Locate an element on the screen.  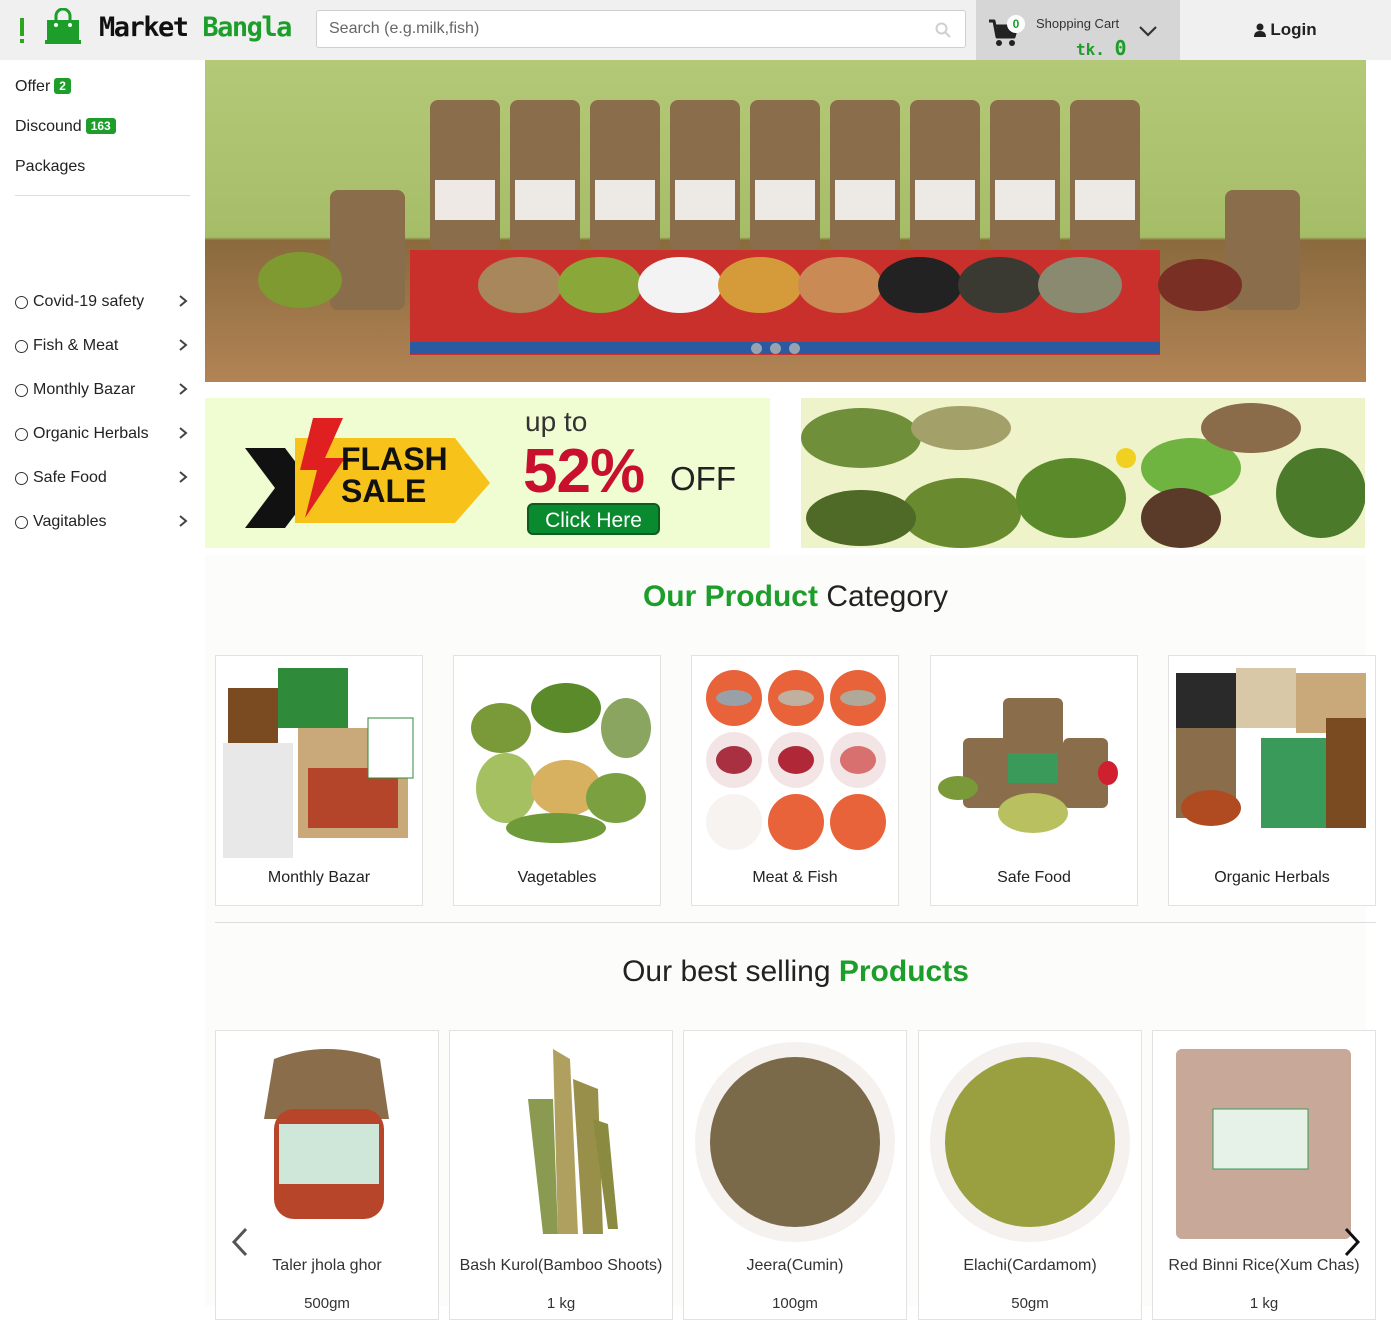
category-card-vagetables: Vagetables is located at coordinates (557, 780).